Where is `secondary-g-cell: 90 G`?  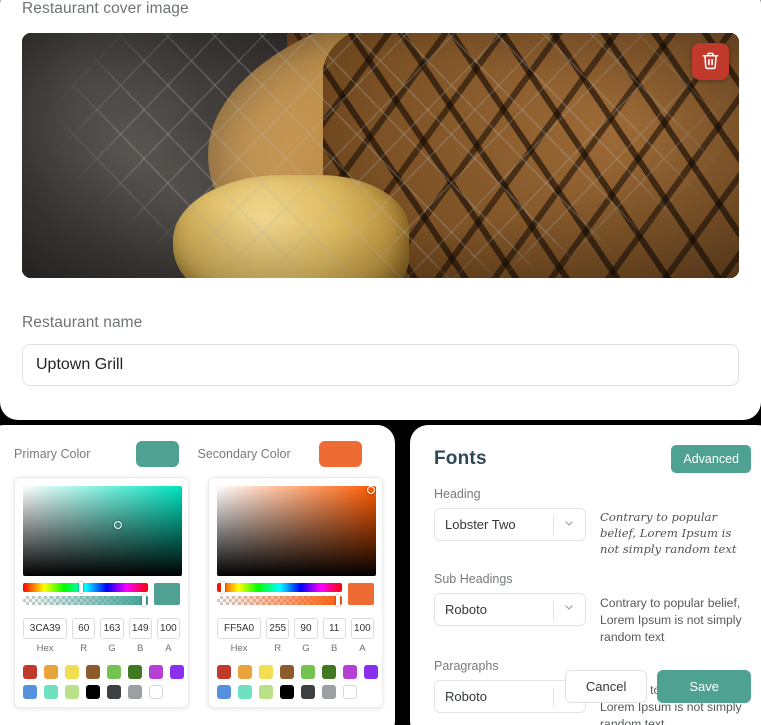 secondary-g-cell: 90 G is located at coordinates (306, 636).